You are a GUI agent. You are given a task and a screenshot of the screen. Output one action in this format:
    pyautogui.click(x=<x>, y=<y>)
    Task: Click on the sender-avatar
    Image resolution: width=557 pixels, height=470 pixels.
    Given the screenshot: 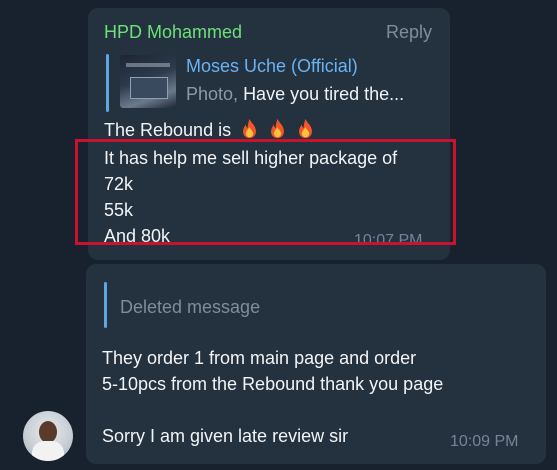 What is the action you would take?
    pyautogui.click(x=48, y=436)
    